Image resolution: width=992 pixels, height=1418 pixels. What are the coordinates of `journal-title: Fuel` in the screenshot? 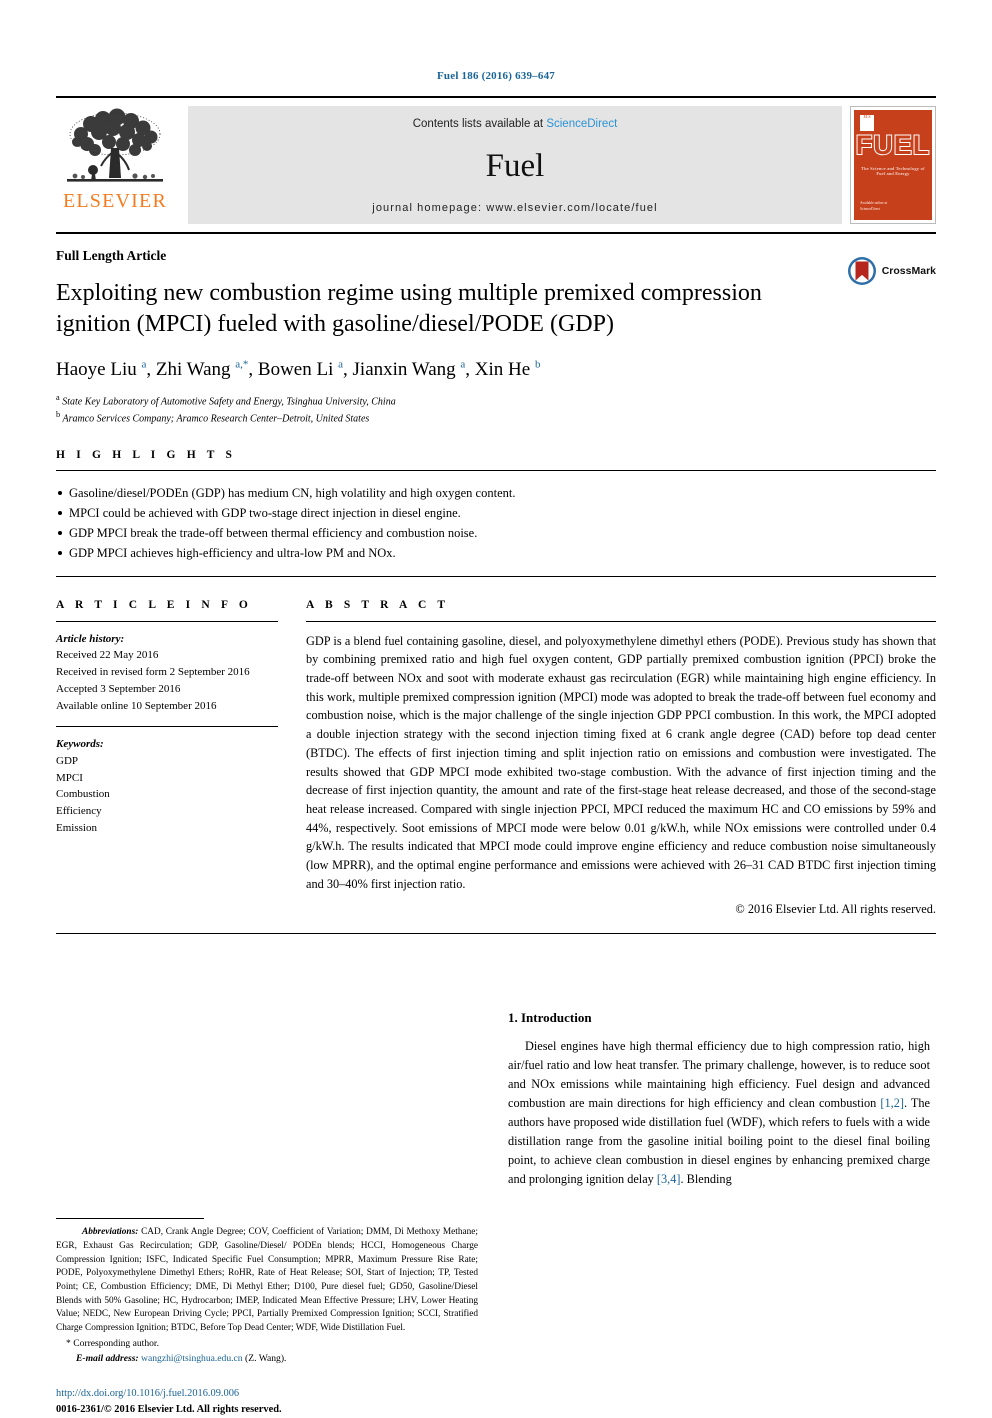 It's located at (515, 165).